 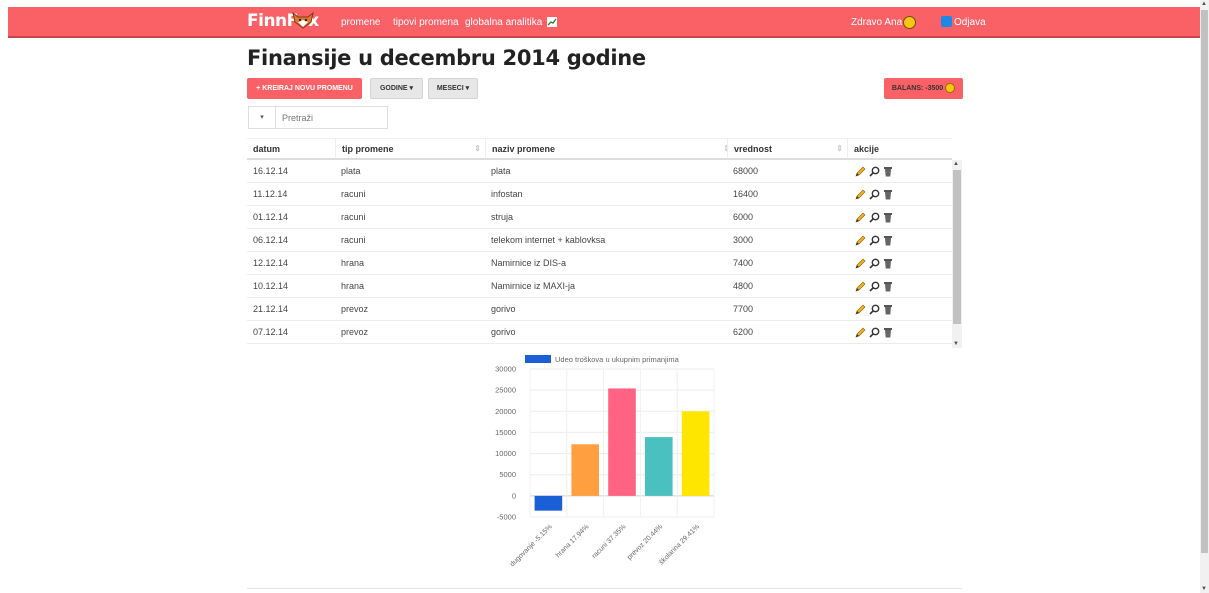 What do you see at coordinates (304, 88) in the screenshot?
I see `create-change-button: + KREIRAJ NOVU PROMENU` at bounding box center [304, 88].